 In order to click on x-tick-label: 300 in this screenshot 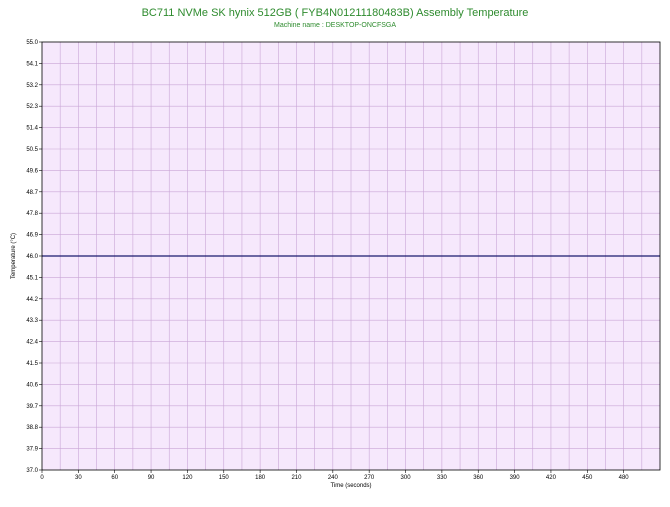, I will do `click(406, 478)`.